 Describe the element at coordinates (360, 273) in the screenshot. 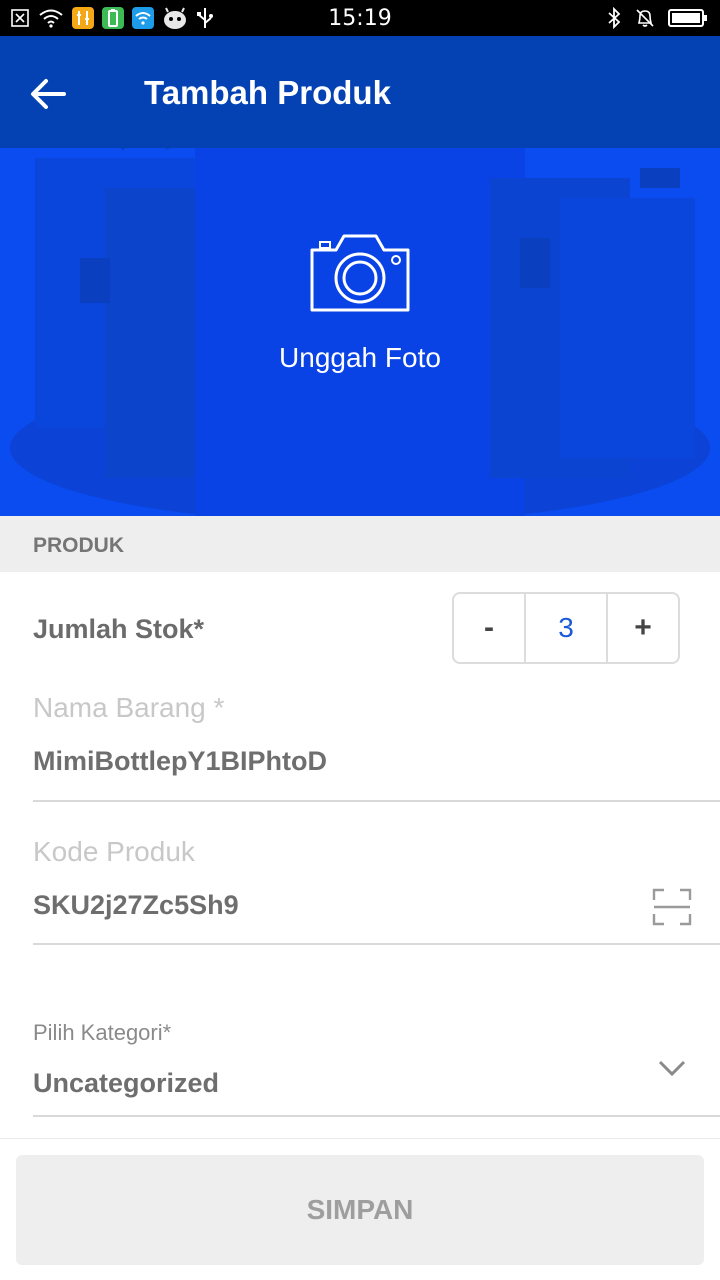

I see `camera-icon` at that location.